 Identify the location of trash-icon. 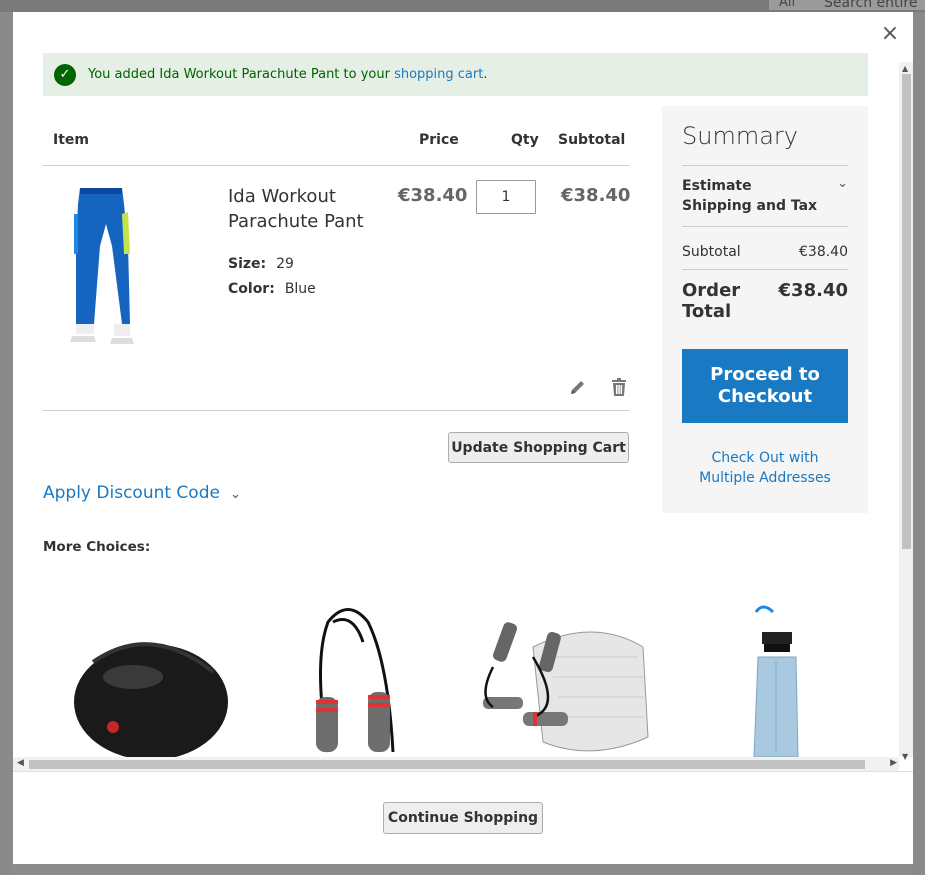
(619, 387).